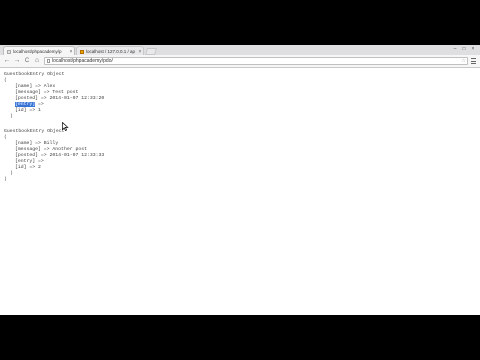 Image resolution: width=480 pixels, height=360 pixels. What do you see at coordinates (17, 61) in the screenshot?
I see `forward-icon: →` at bounding box center [17, 61].